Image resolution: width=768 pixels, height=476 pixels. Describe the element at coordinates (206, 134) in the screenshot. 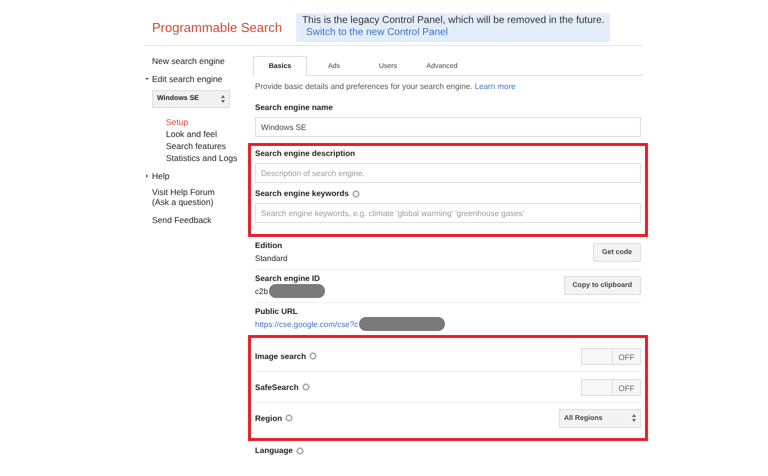

I see `sidebar-item: Look and feel` at that location.